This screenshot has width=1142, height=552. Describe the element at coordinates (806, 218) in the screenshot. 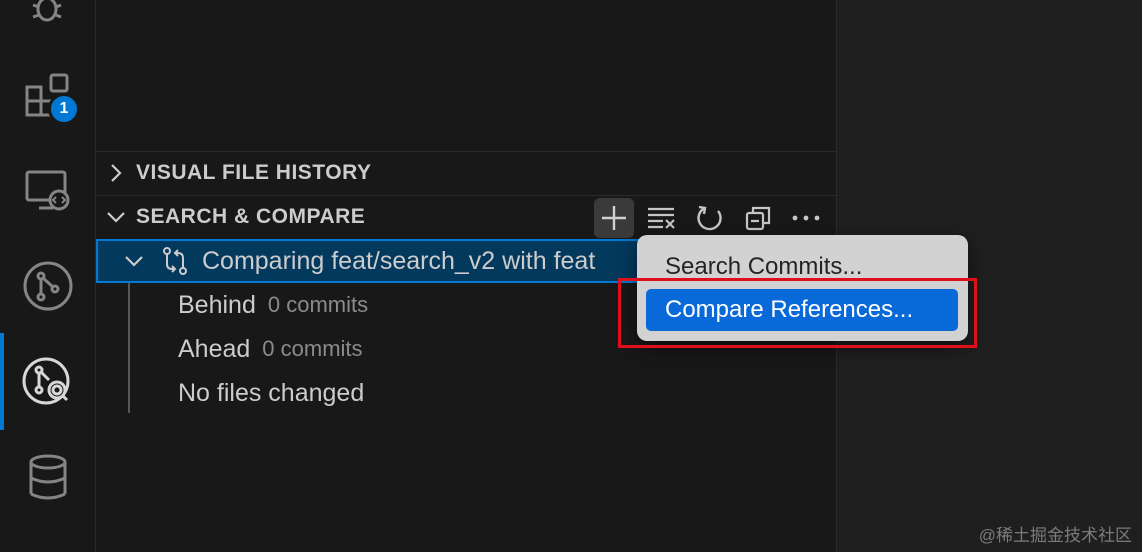

I see `more-actions-icon` at that location.